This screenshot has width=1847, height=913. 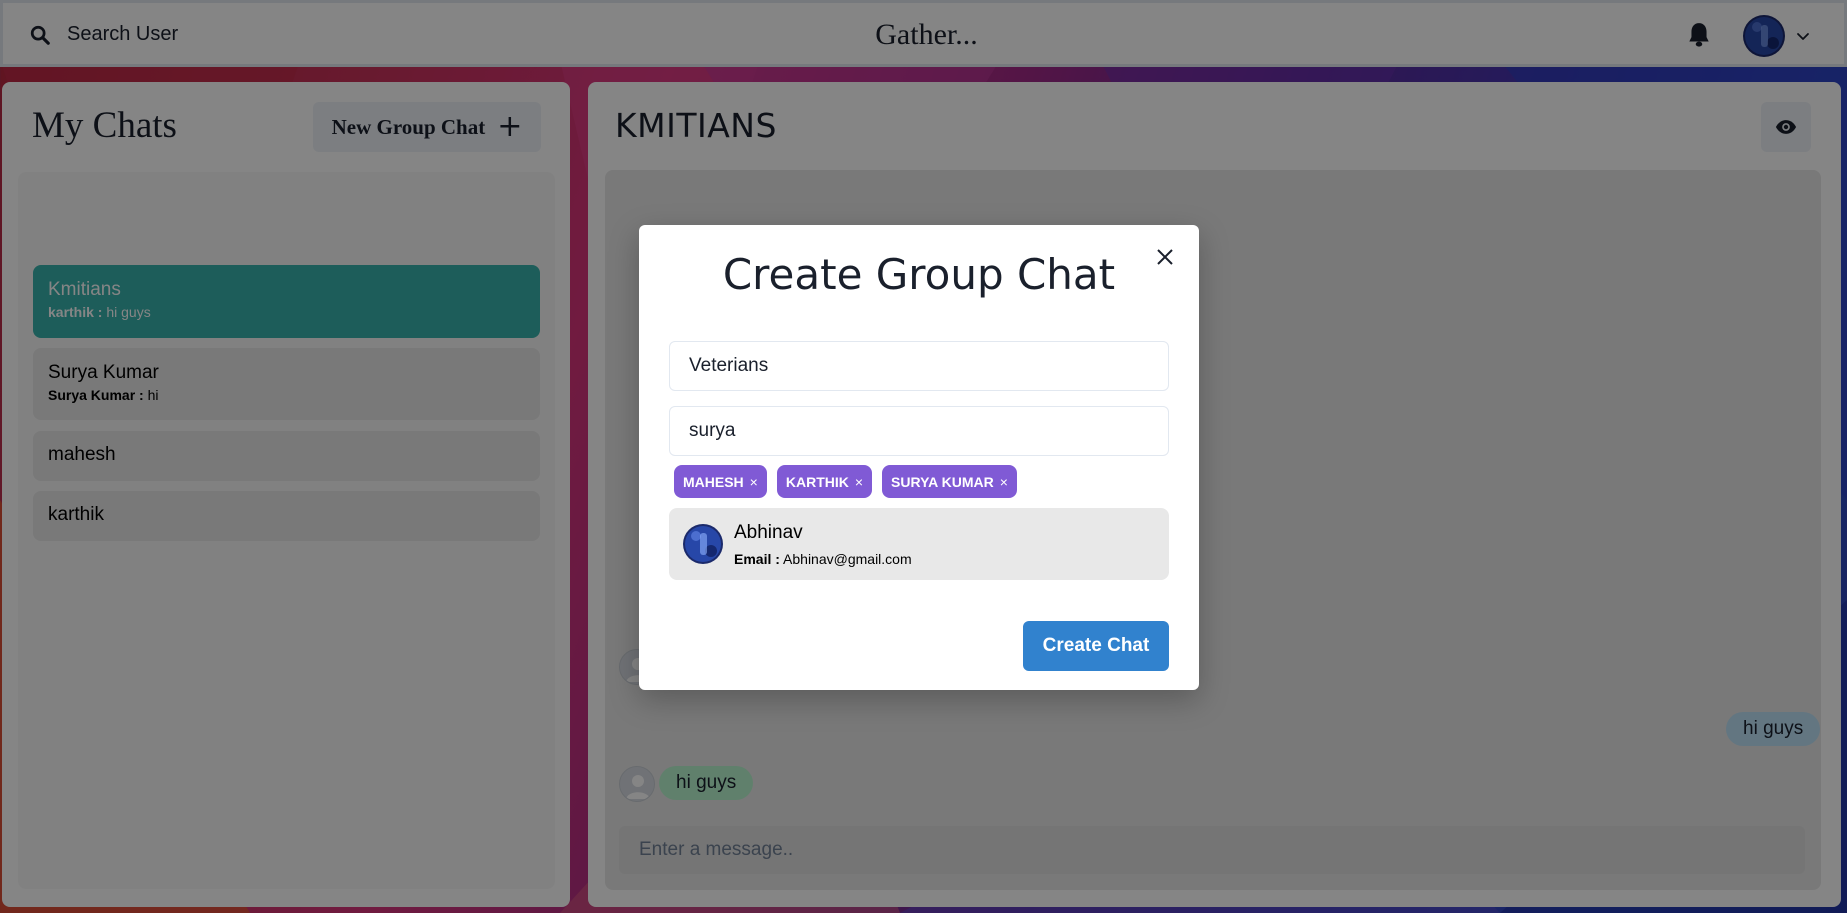 I want to click on result-user-email: Email : Abhinav@gmail.com, so click(x=823, y=559).